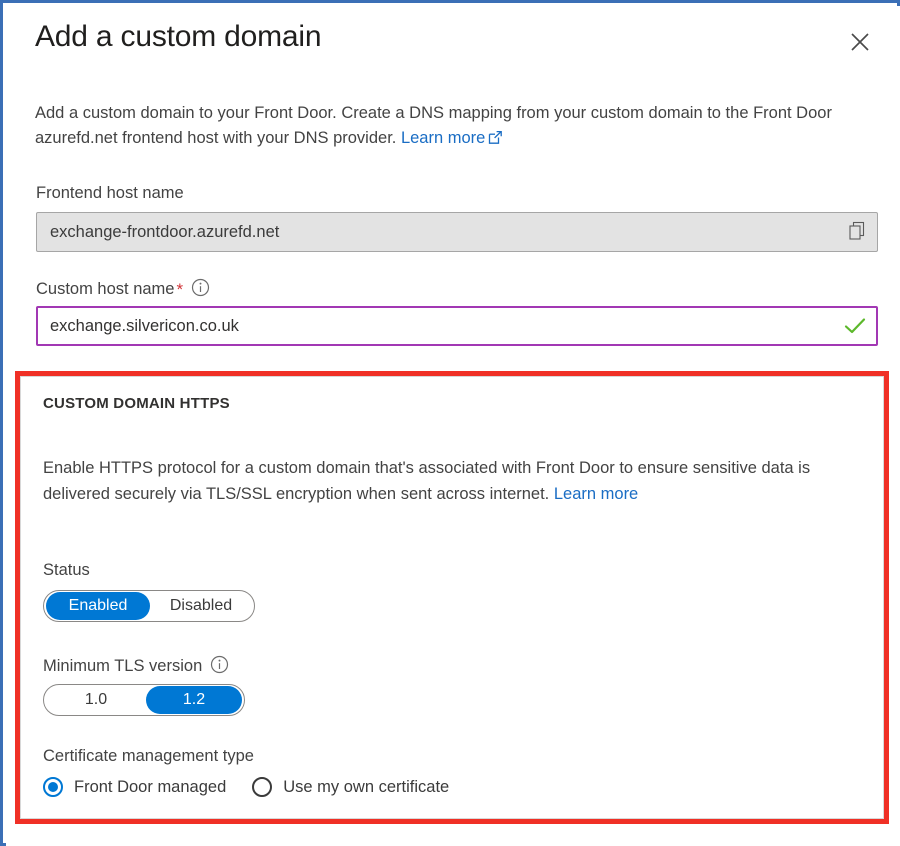 The height and width of the screenshot is (846, 900). I want to click on frontend-host-field: exchange-frontdoor.azurefd.net, so click(457, 232).